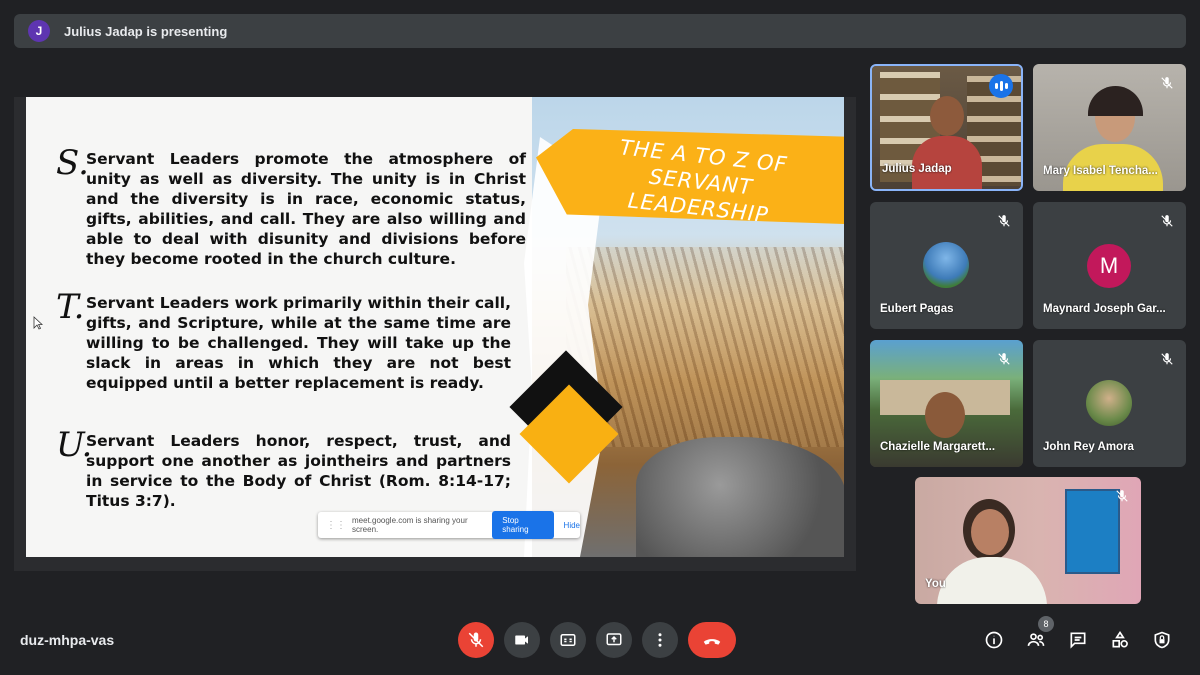 The width and height of the screenshot is (1200, 675). What do you see at coordinates (523, 525) in the screenshot?
I see `stop-sharing-button: Stop sharing` at bounding box center [523, 525].